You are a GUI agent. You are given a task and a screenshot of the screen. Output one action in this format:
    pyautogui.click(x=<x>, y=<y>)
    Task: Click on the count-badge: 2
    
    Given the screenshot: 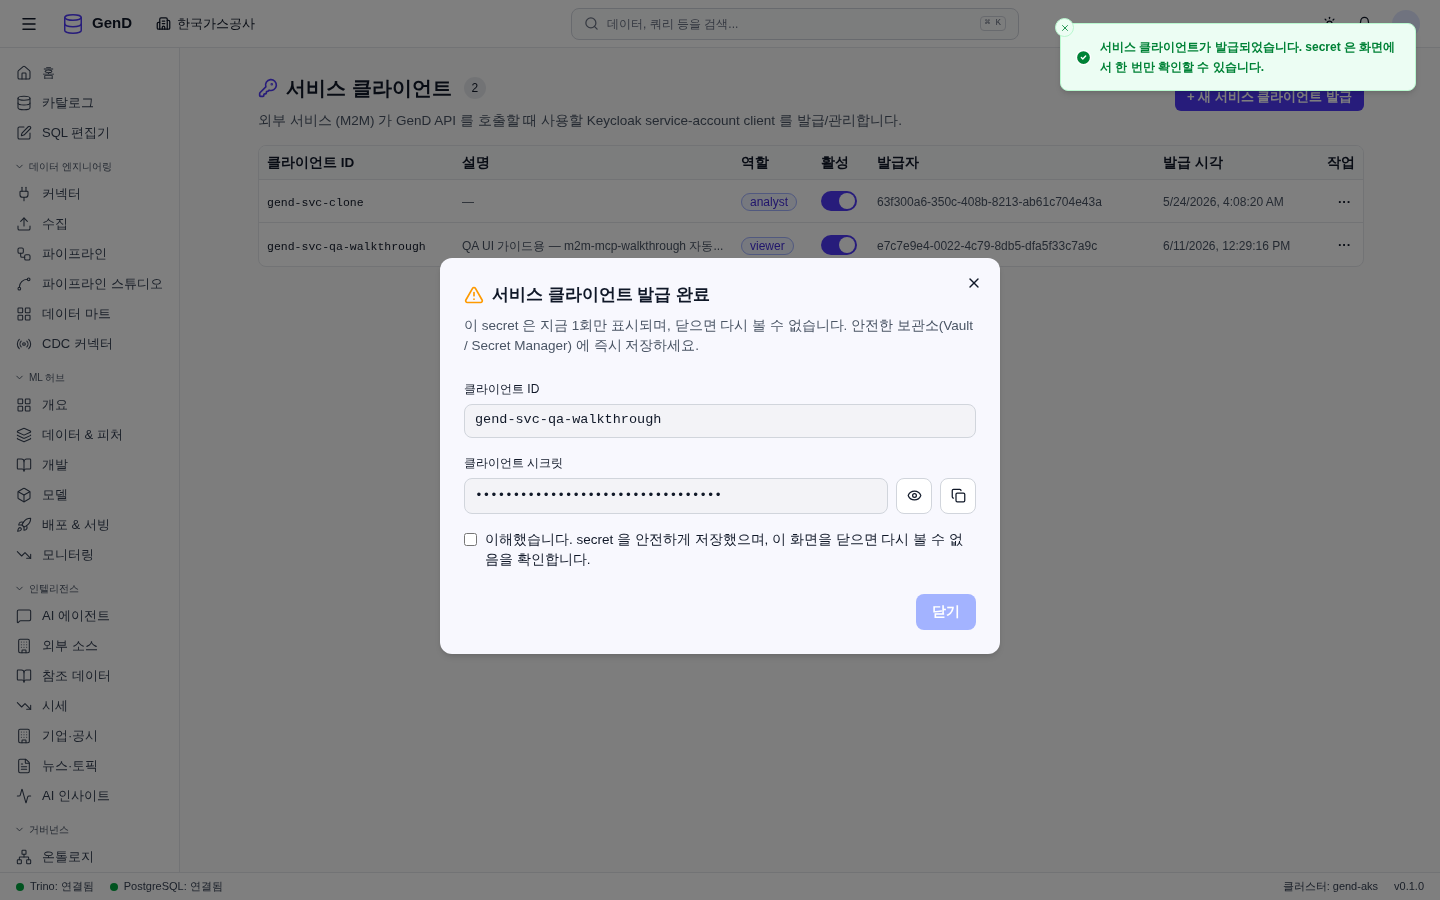 What is the action you would take?
    pyautogui.click(x=475, y=88)
    